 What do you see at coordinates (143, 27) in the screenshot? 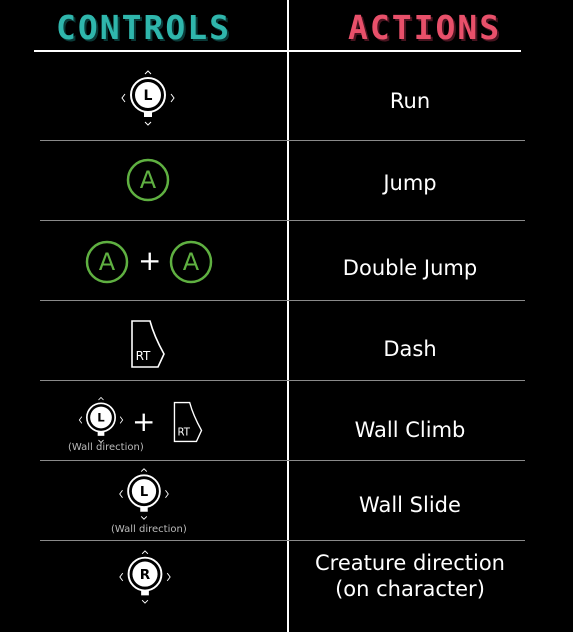
I see `controls-header: CONTROLS` at bounding box center [143, 27].